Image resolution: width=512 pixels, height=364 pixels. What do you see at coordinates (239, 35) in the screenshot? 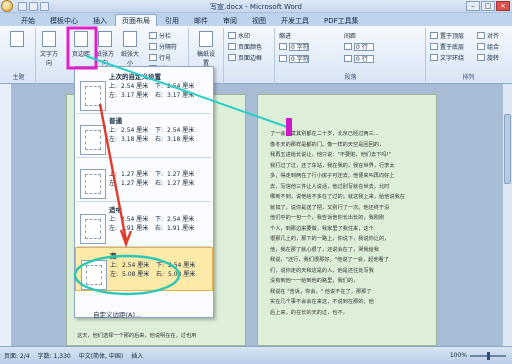
I see `watermark-button: 水印` at bounding box center [239, 35].